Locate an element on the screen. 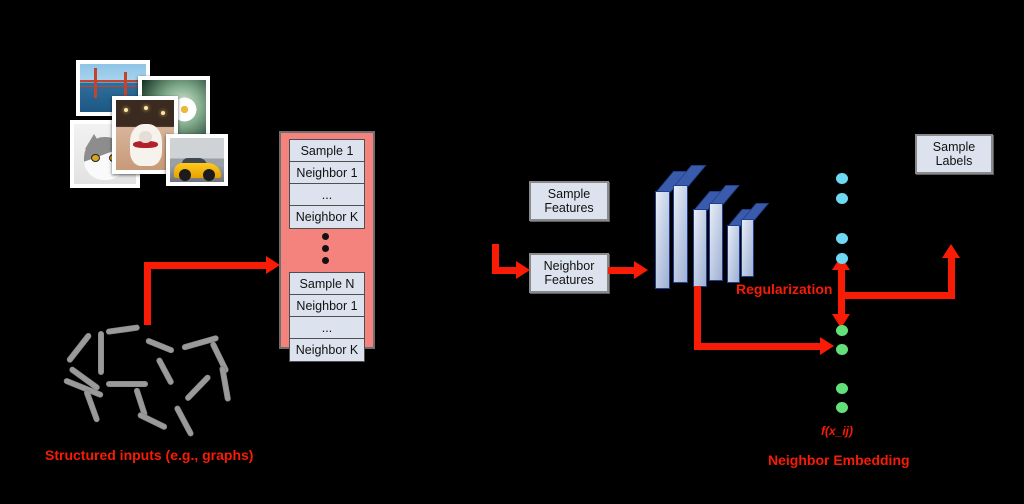  sample-features-line1: Sample is located at coordinates (569, 194).